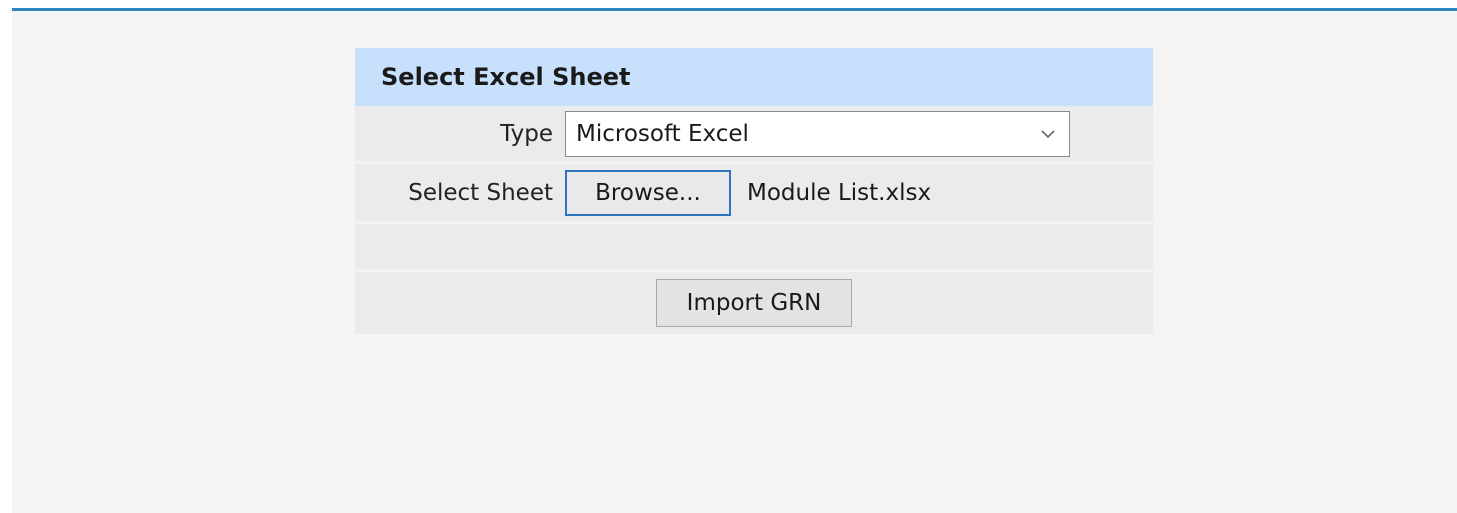 The width and height of the screenshot is (1457, 513). I want to click on chevron-down-icon, so click(1048, 134).